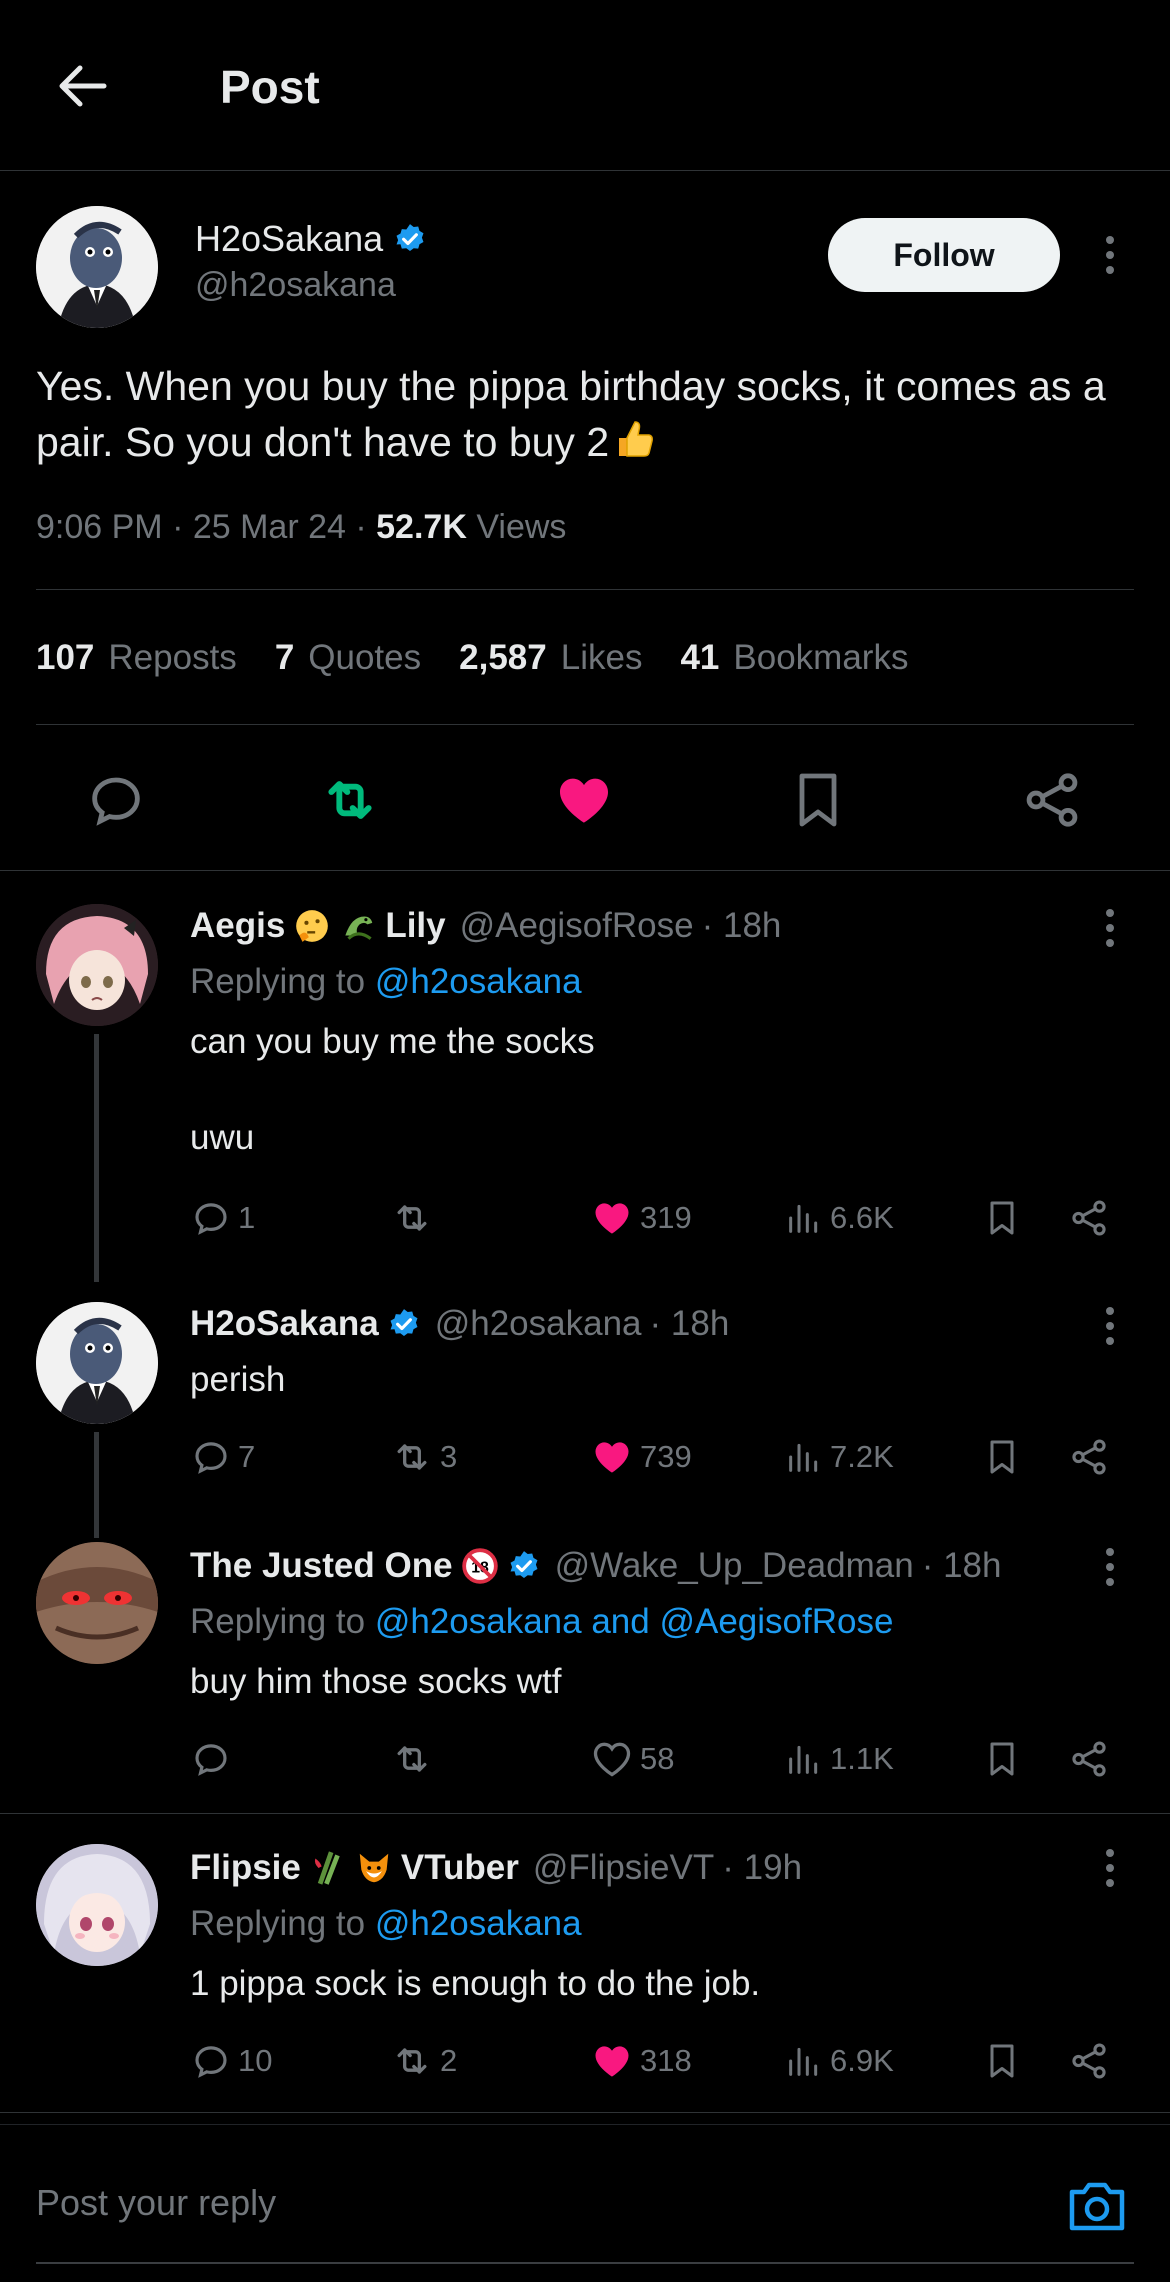  What do you see at coordinates (475, 1983) in the screenshot?
I see `reply-text: 1 pippa sock is enough to do the job.` at bounding box center [475, 1983].